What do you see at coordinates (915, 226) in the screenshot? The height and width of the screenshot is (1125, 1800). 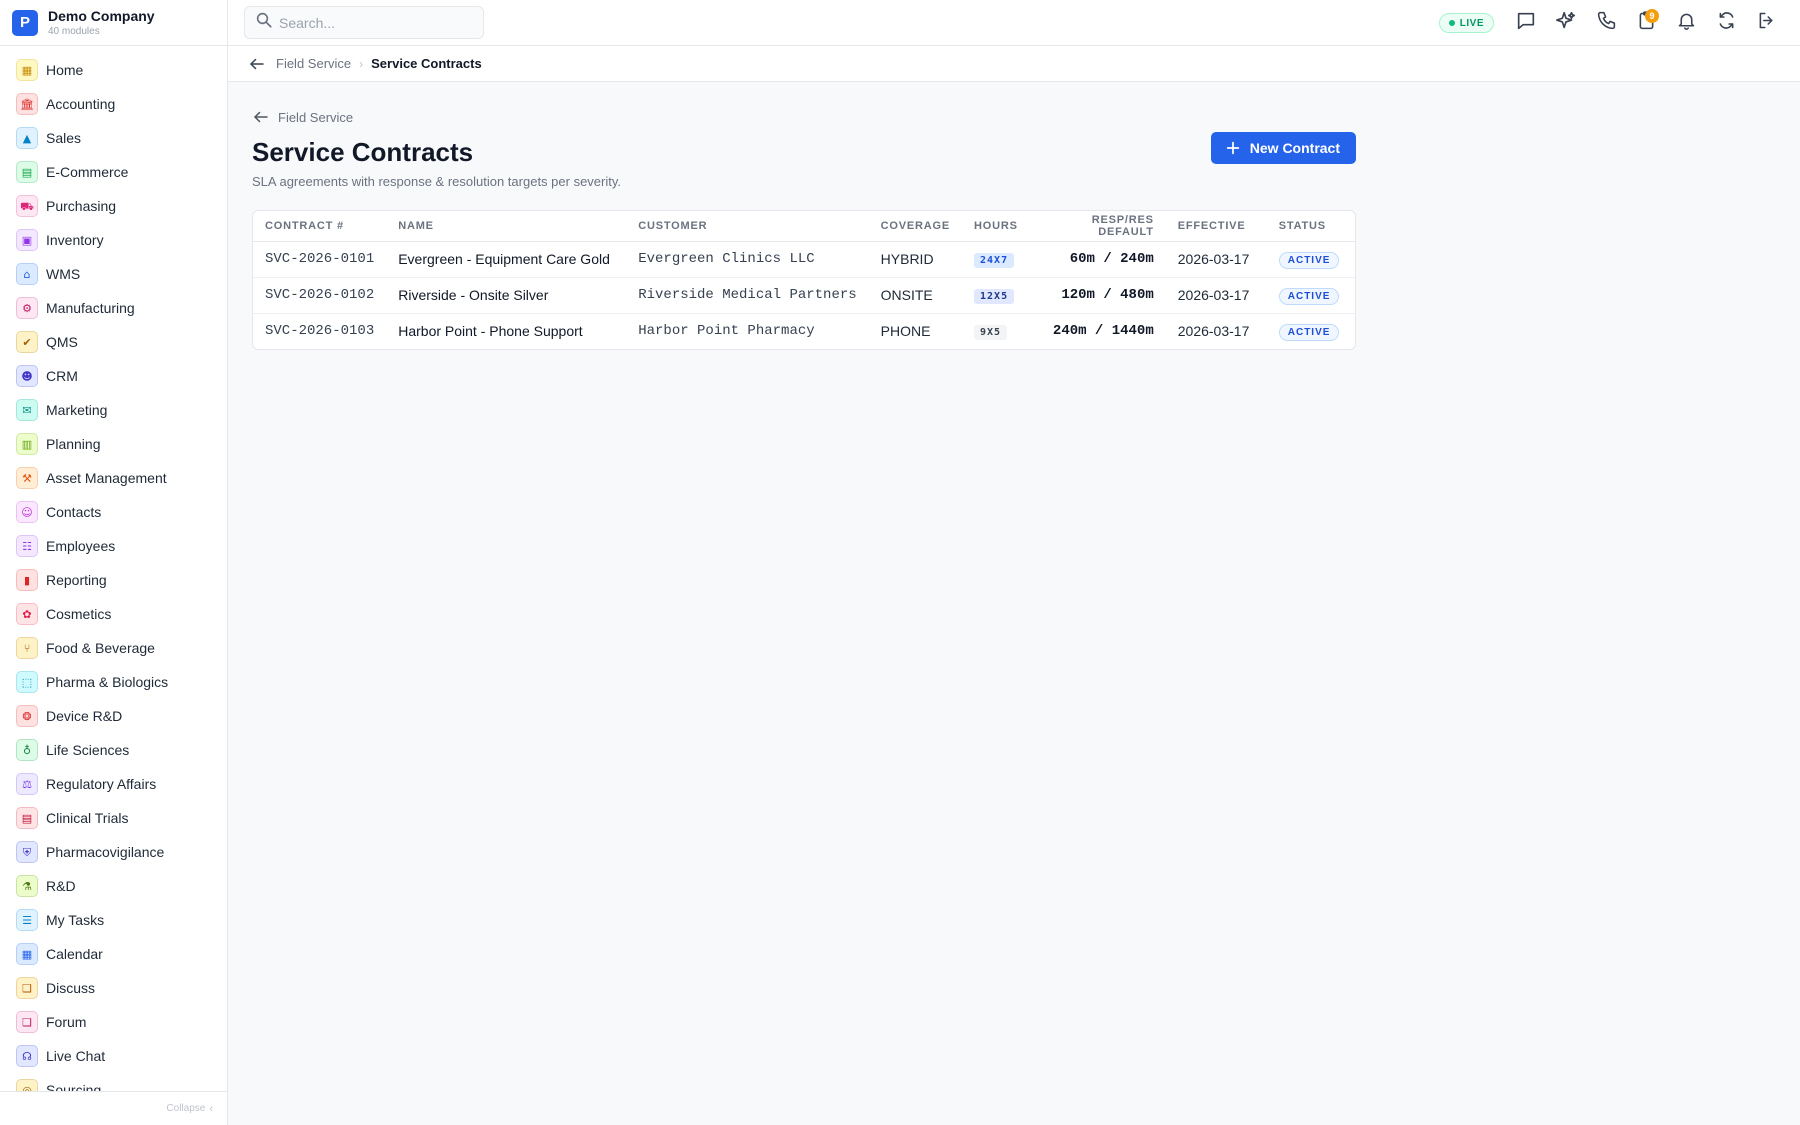 I see `header-coverage: COVERAGE` at bounding box center [915, 226].